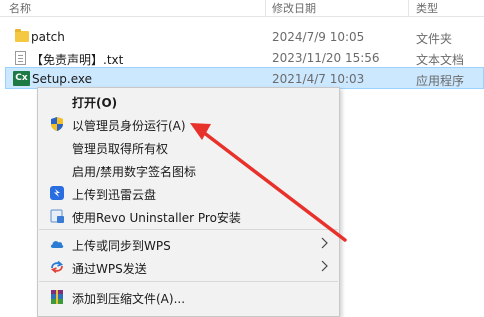 This screenshot has width=484, height=317. Describe the element at coordinates (188, 267) in the screenshot. I see `menu-item-wps-send: 通过WPS发送` at that location.